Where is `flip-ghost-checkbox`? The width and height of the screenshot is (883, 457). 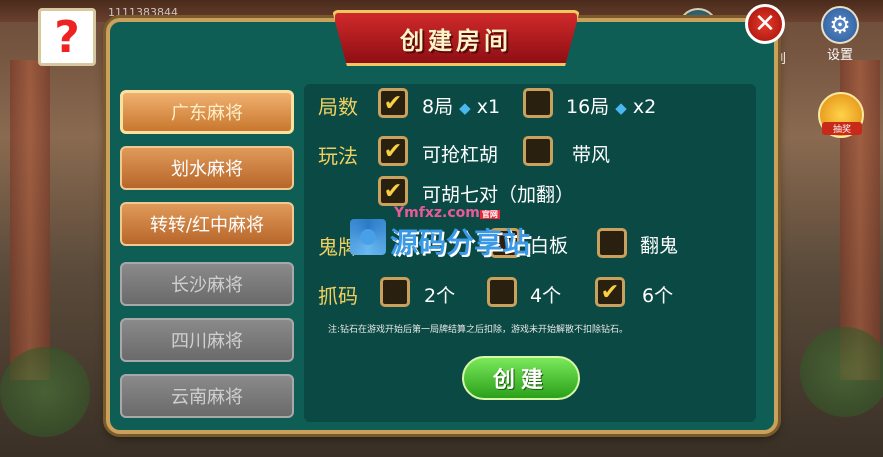 flip-ghost-checkbox is located at coordinates (612, 243).